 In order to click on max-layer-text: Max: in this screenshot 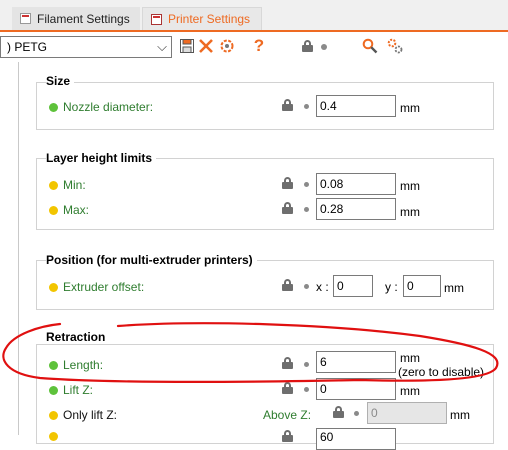, I will do `click(76, 210)`.